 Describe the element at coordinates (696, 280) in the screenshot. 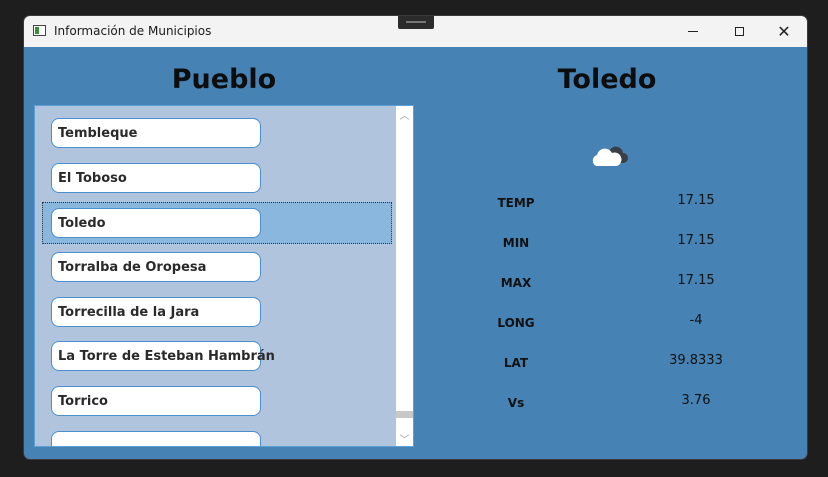

I see `max-value: 17.15` at that location.